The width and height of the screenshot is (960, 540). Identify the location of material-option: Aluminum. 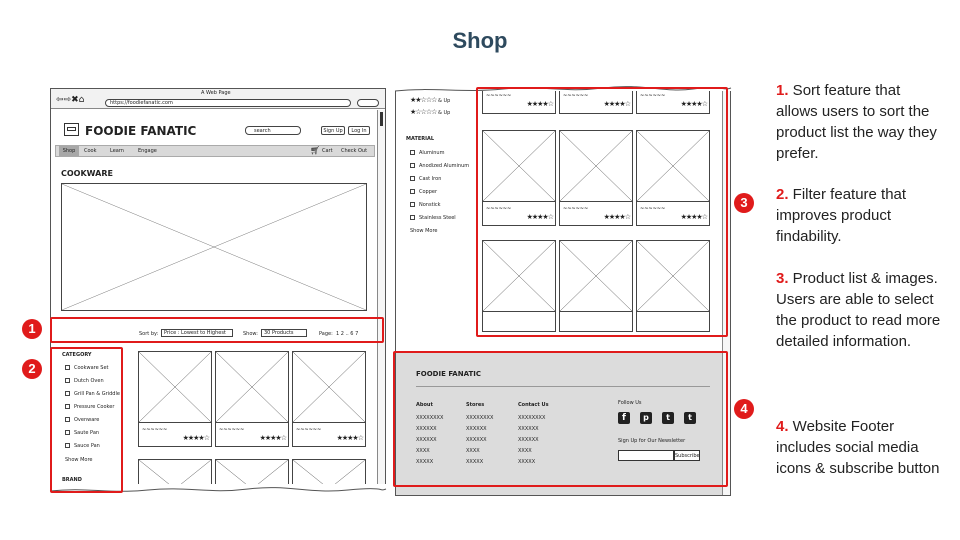
(445, 156).